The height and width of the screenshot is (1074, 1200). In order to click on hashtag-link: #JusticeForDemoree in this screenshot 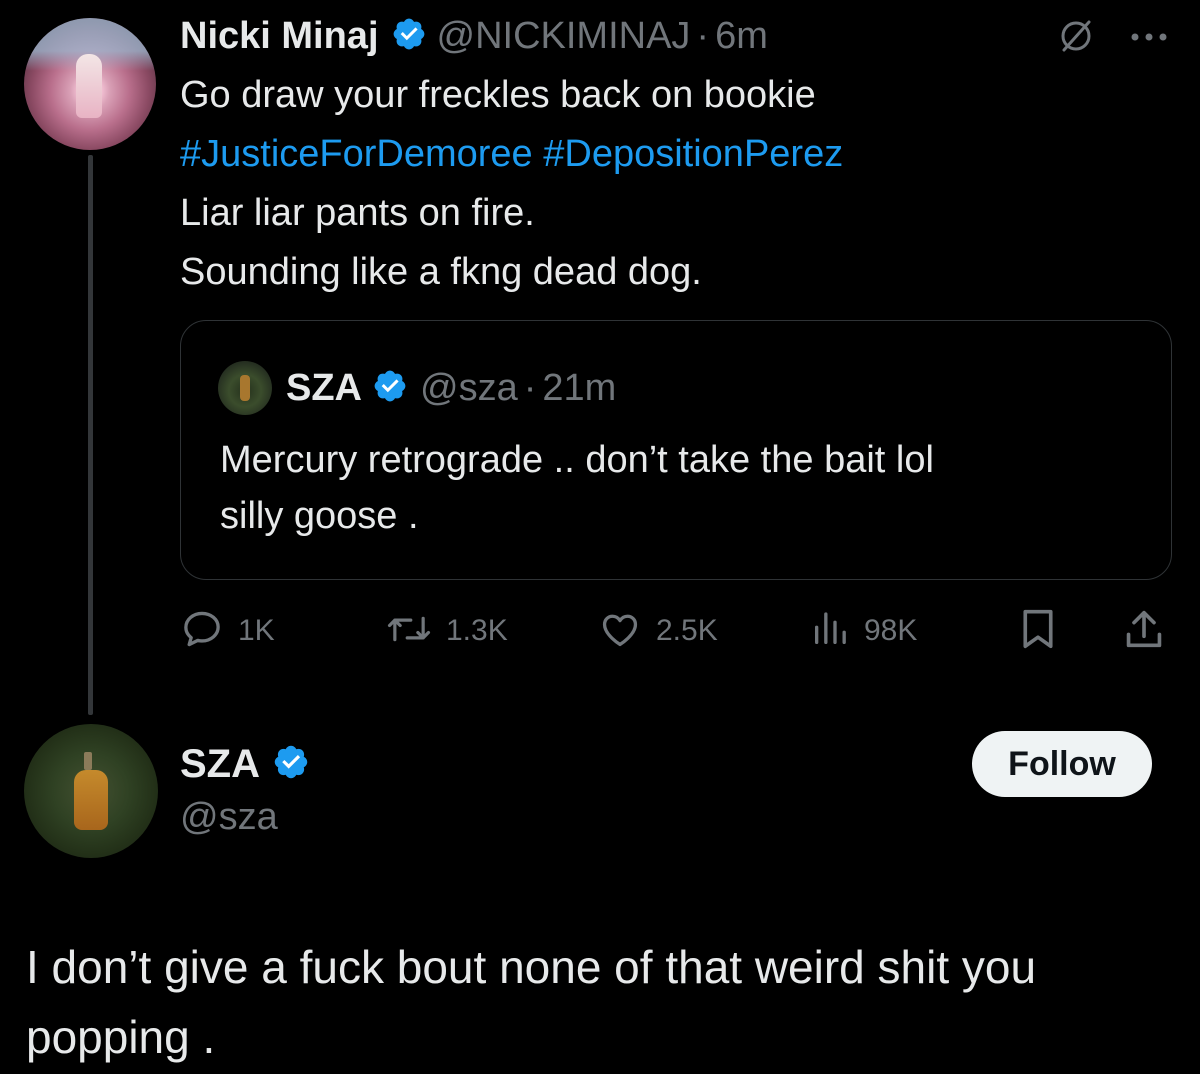, I will do `click(356, 154)`.